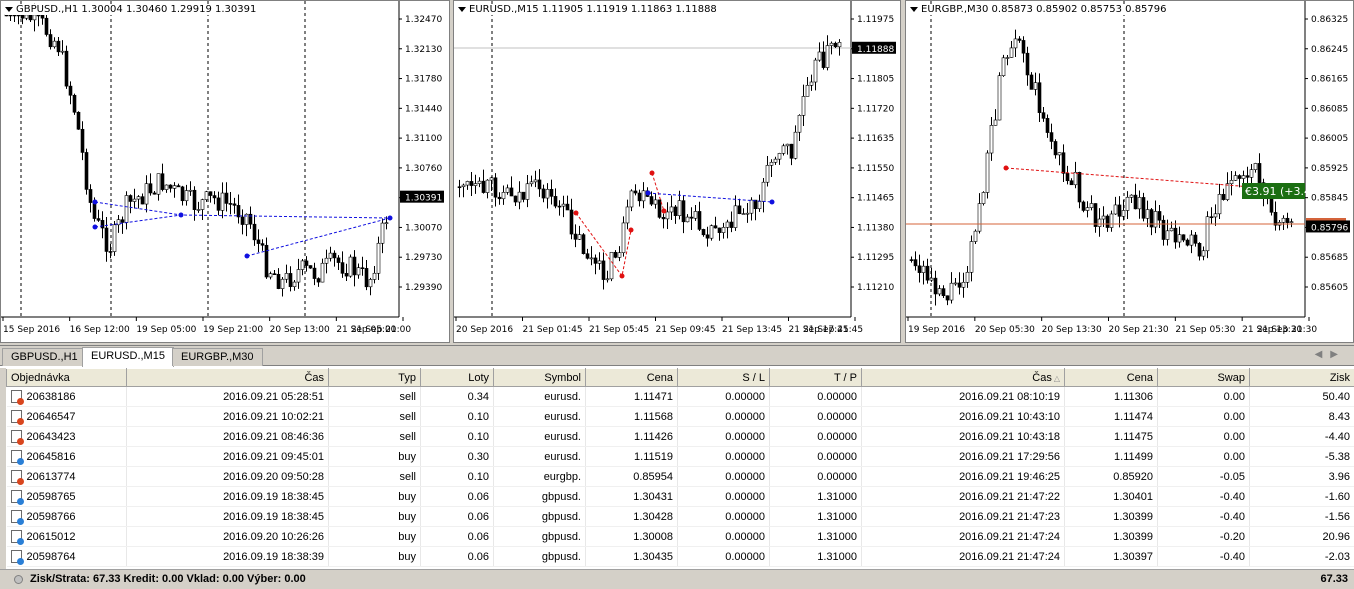  What do you see at coordinates (51, 536) in the screenshot?
I see `ticket-number: 20615012` at bounding box center [51, 536].